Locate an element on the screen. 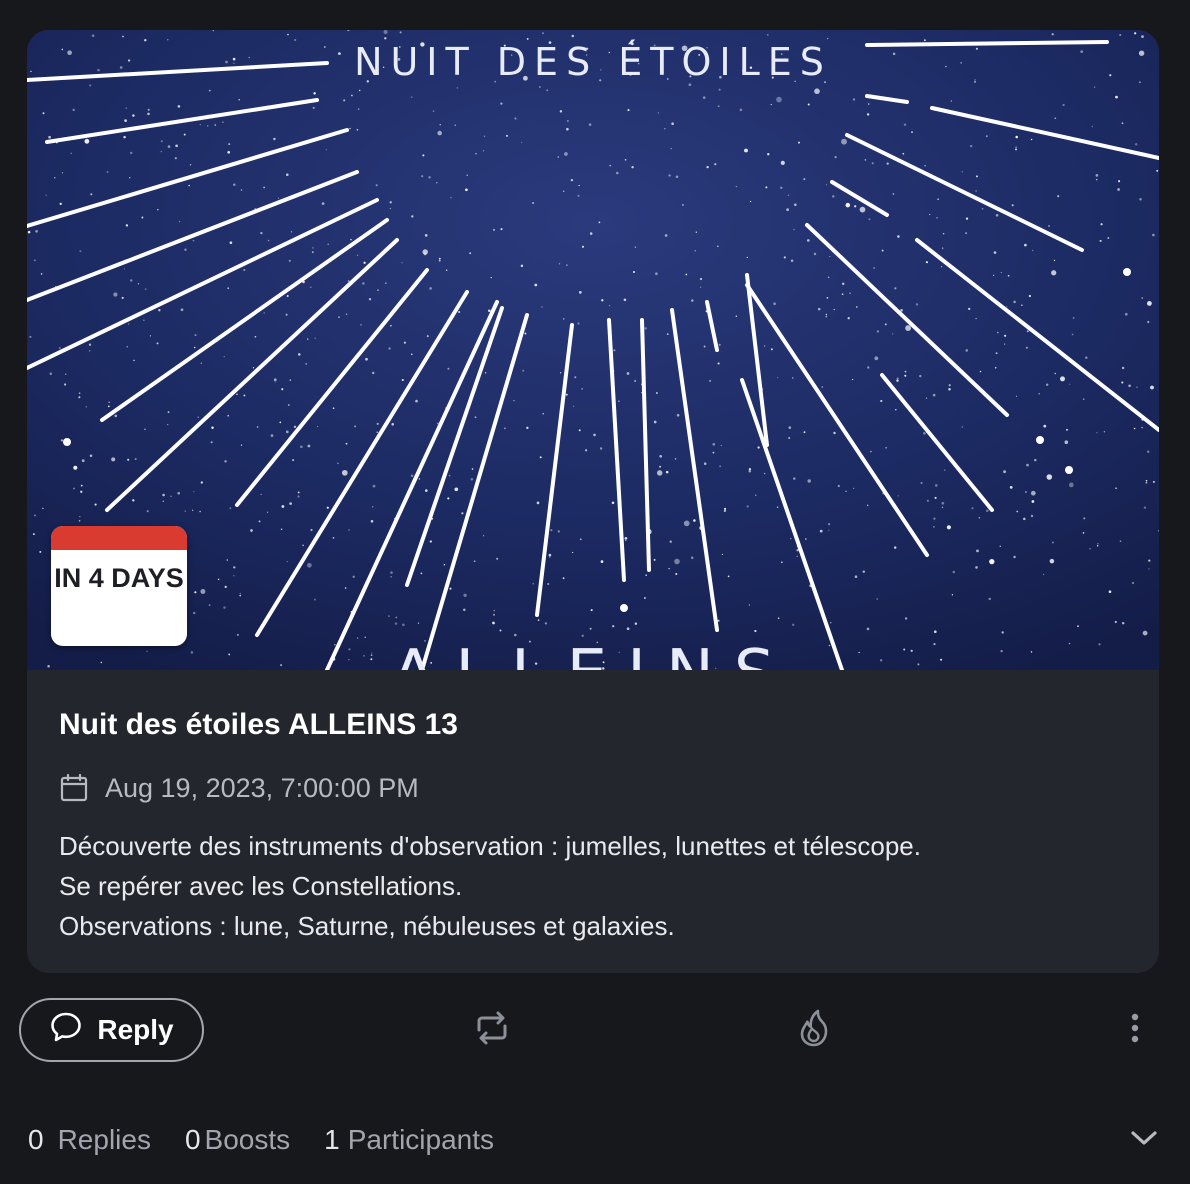 The image size is (1190, 1184). countdown-badge: IN 4 DAYS is located at coordinates (119, 586).